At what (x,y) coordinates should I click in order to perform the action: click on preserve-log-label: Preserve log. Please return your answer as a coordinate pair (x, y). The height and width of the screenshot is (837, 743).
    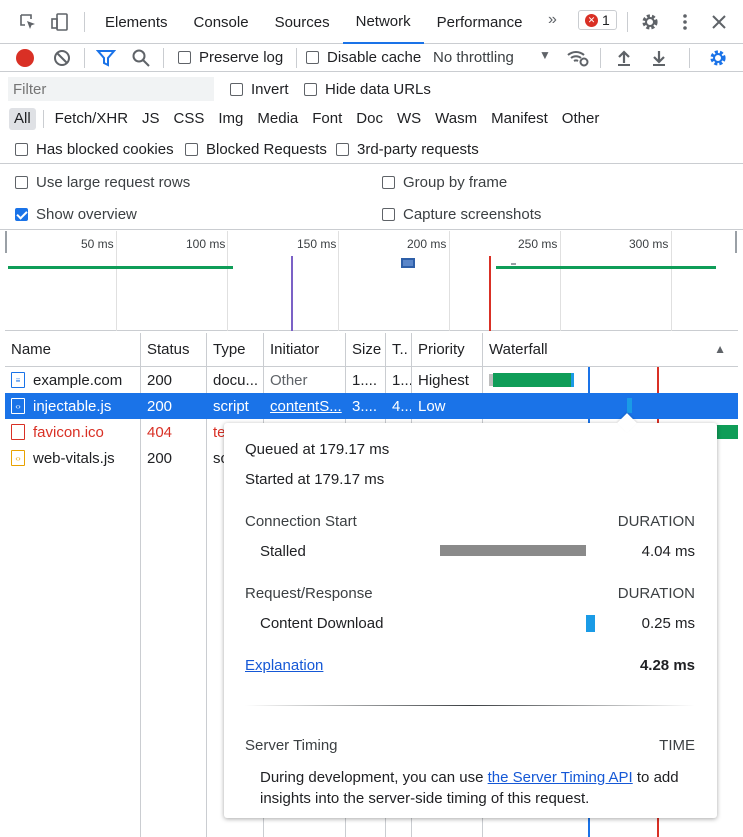
    Looking at the image, I should click on (241, 57).